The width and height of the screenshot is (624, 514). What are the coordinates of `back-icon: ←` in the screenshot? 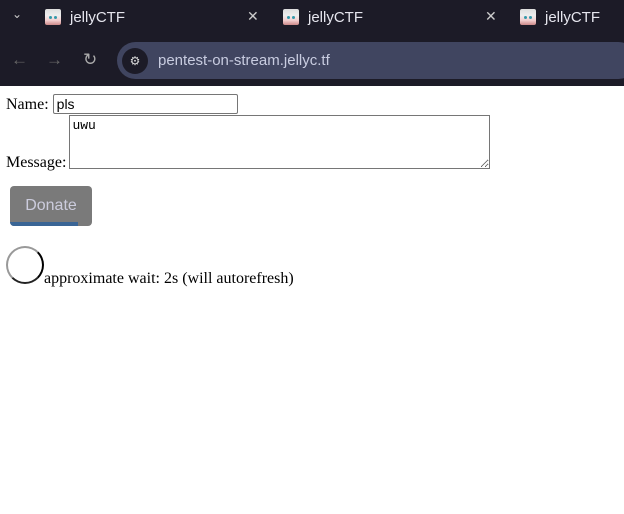 It's located at (19, 60).